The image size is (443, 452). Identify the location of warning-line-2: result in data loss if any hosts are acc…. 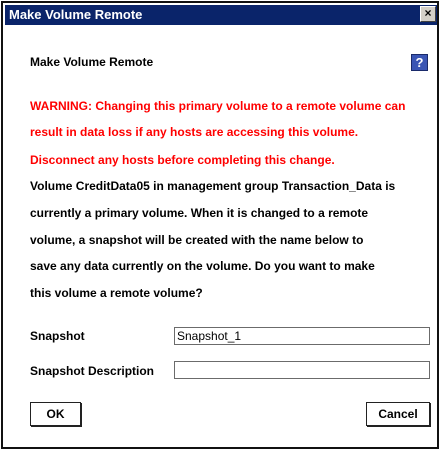
(194, 132).